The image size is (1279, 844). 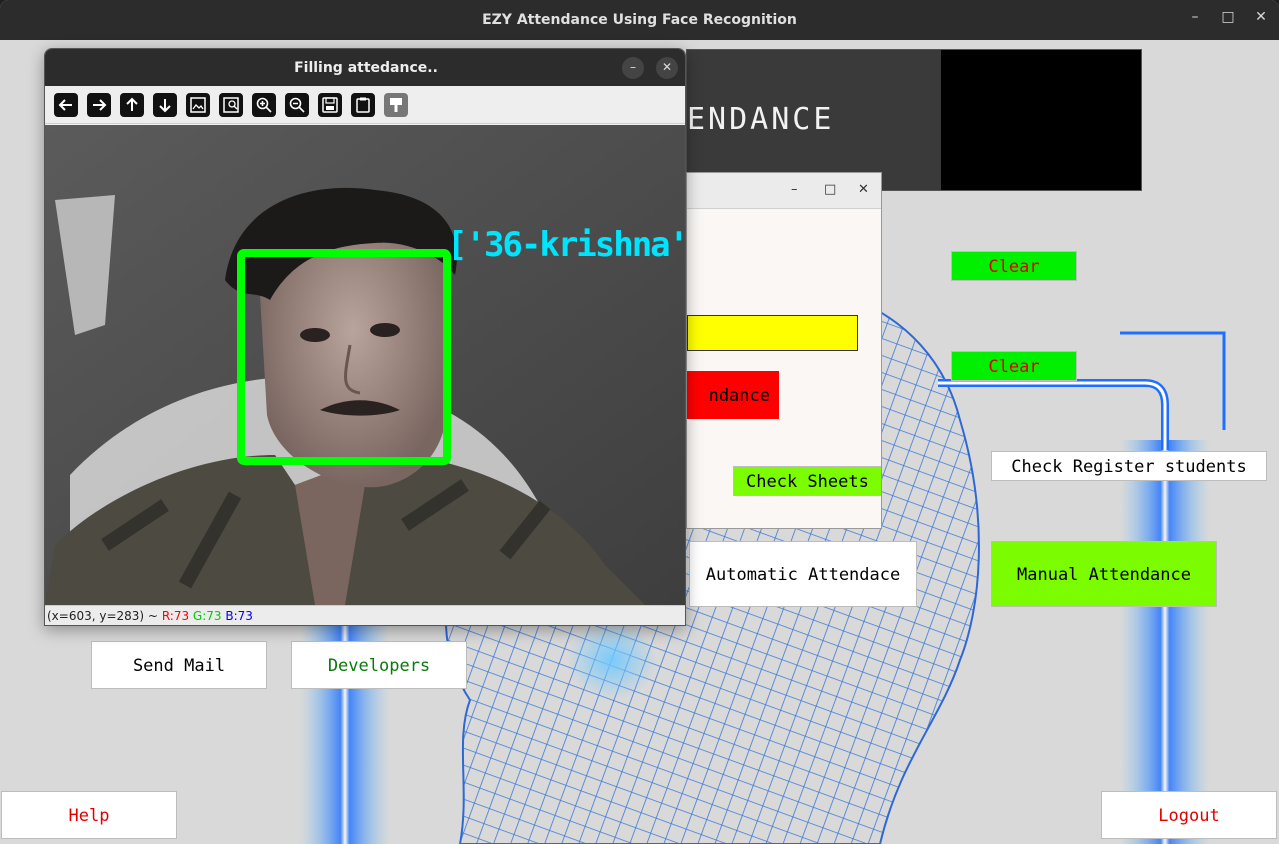 I want to click on check-register-students-button: Check Register students, so click(x=1129, y=466).